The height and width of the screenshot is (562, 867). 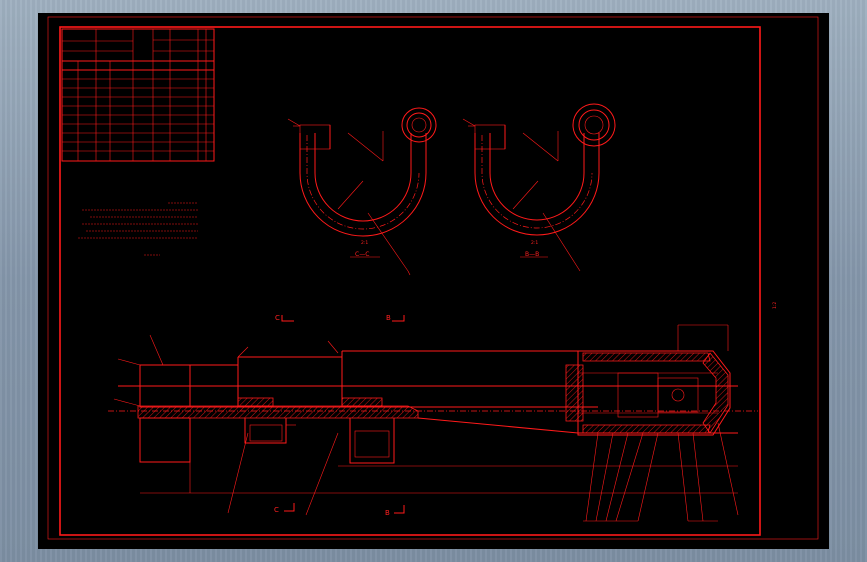 I want to click on section-view-b, so click(x=539, y=187).